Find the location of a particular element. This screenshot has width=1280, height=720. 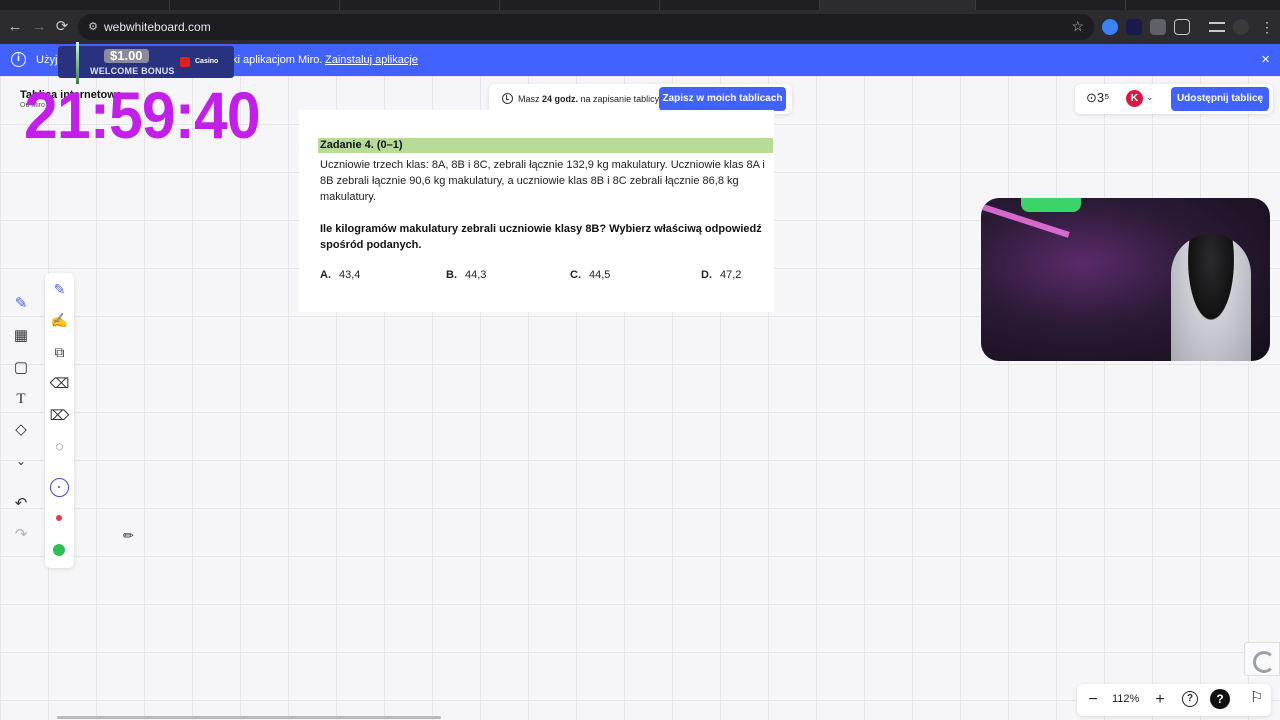

zoom-in-button: + is located at coordinates (1160, 700).